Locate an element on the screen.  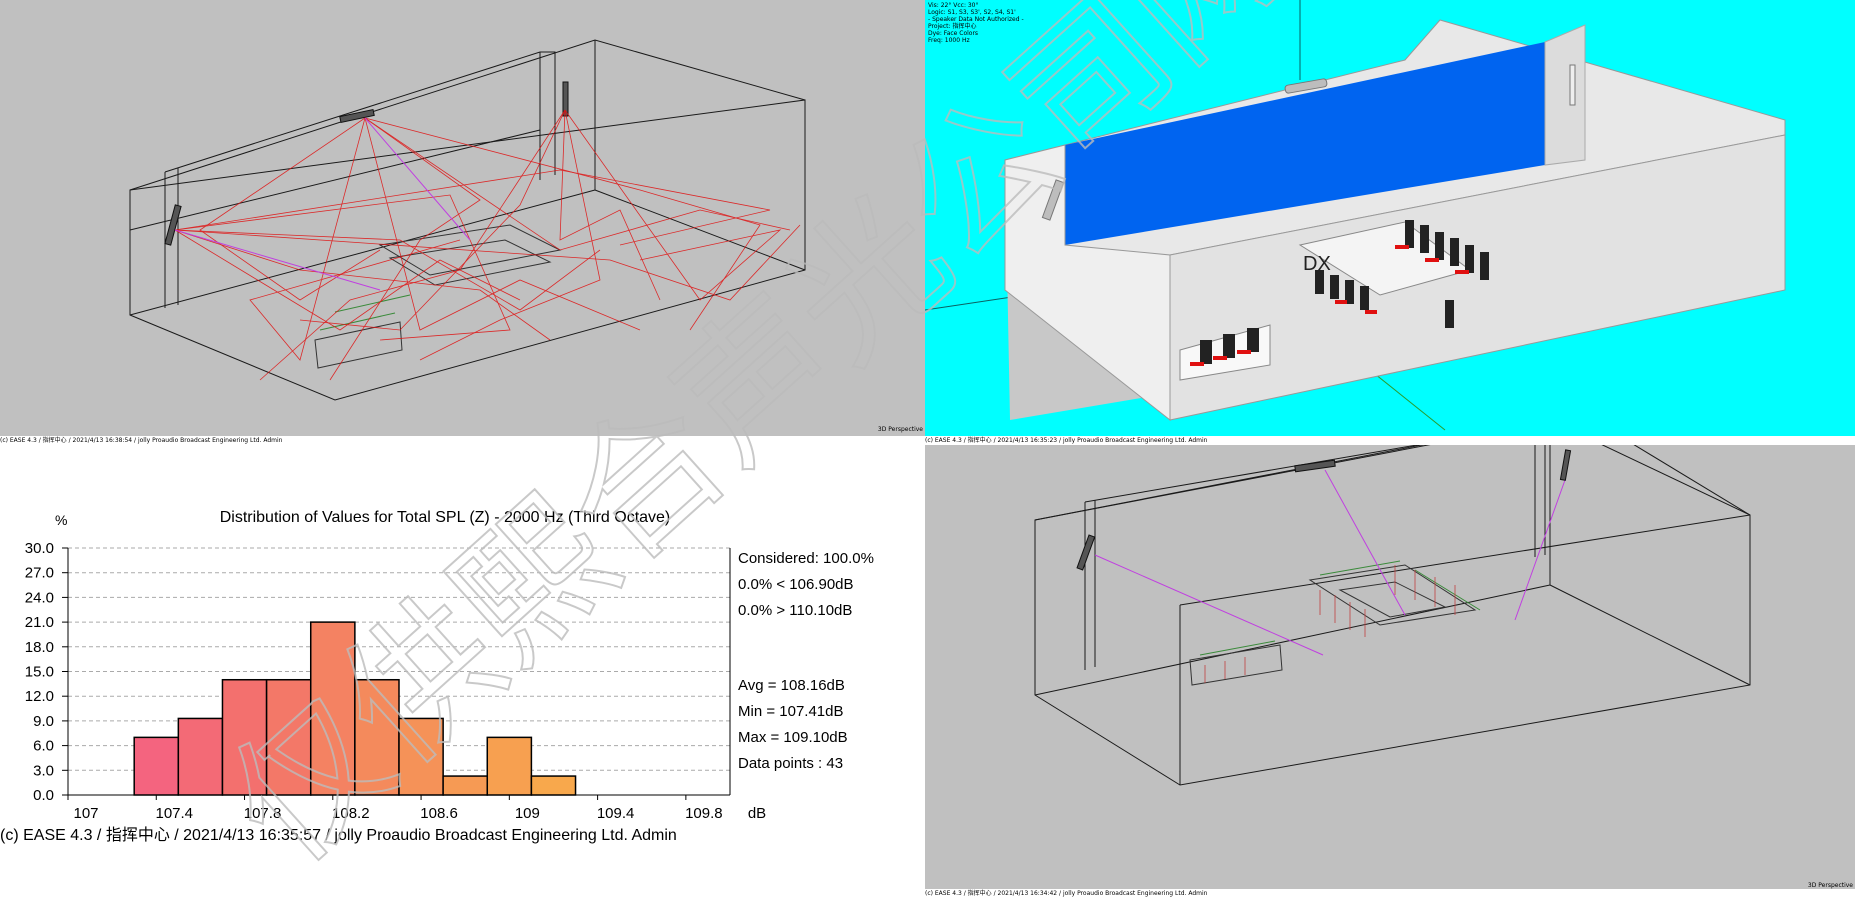
stat-text: Avg = 108.16dB is located at coordinates (791, 685).